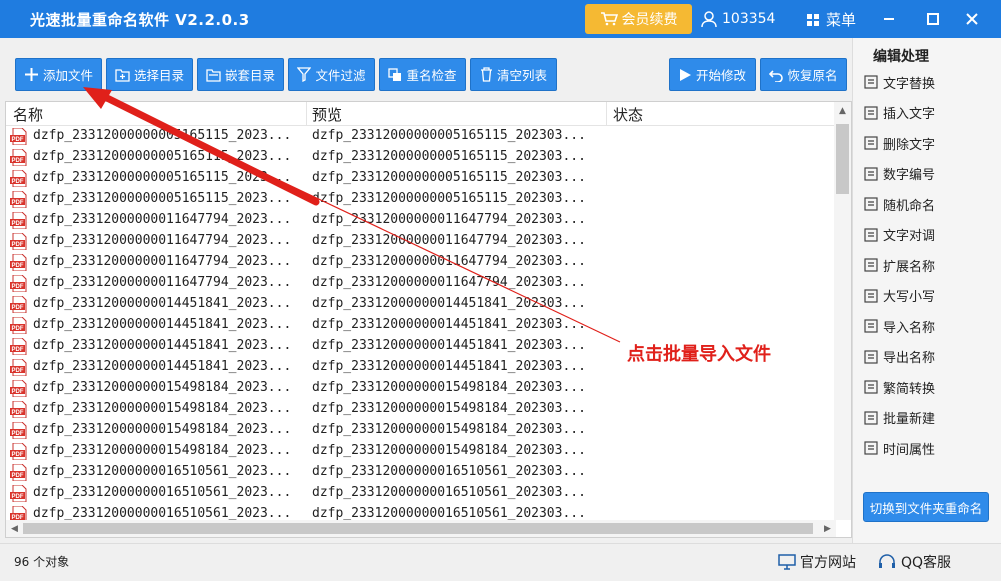 Image resolution: width=1001 pixels, height=581 pixels. I want to click on sidebar-item-number: 数字编号, so click(899, 174).